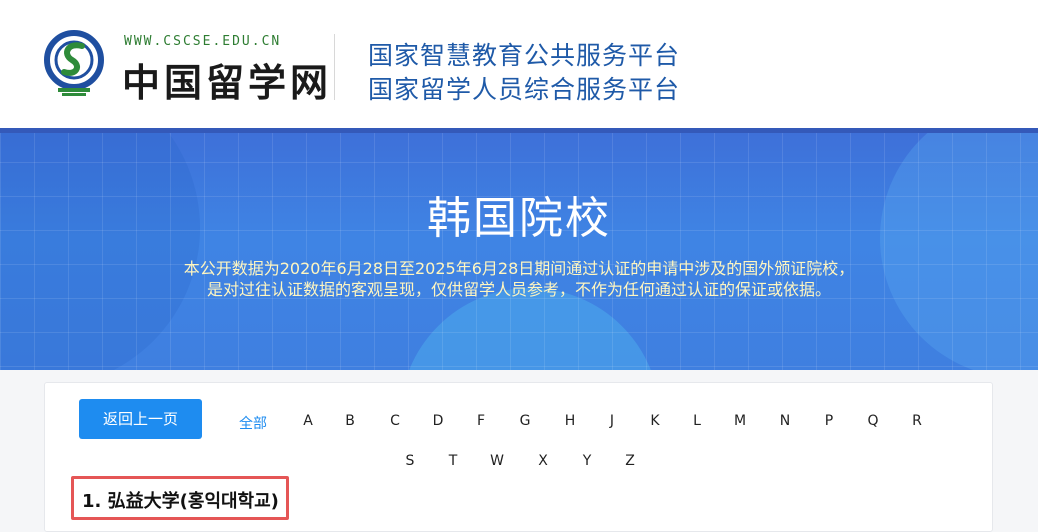  I want to click on filter-letter-p: P, so click(829, 421).